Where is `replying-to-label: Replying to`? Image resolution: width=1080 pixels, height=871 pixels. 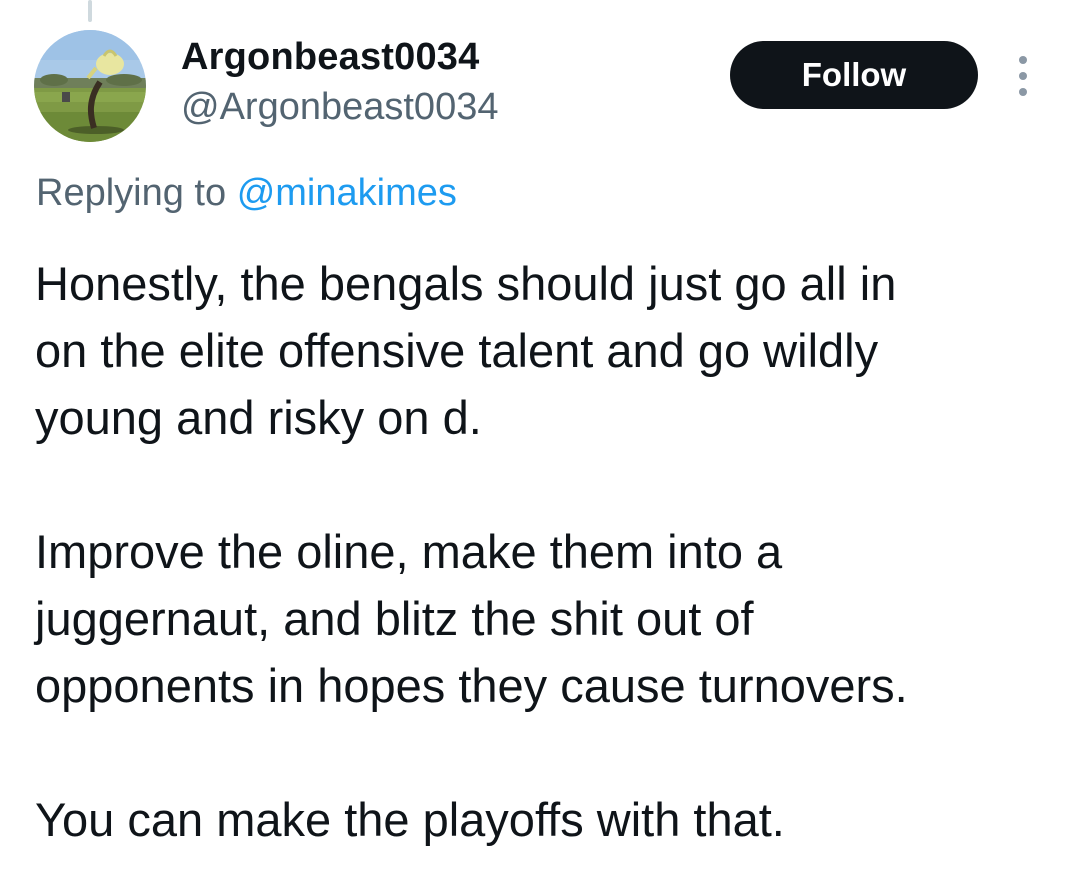 replying-to-label: Replying to is located at coordinates (131, 193).